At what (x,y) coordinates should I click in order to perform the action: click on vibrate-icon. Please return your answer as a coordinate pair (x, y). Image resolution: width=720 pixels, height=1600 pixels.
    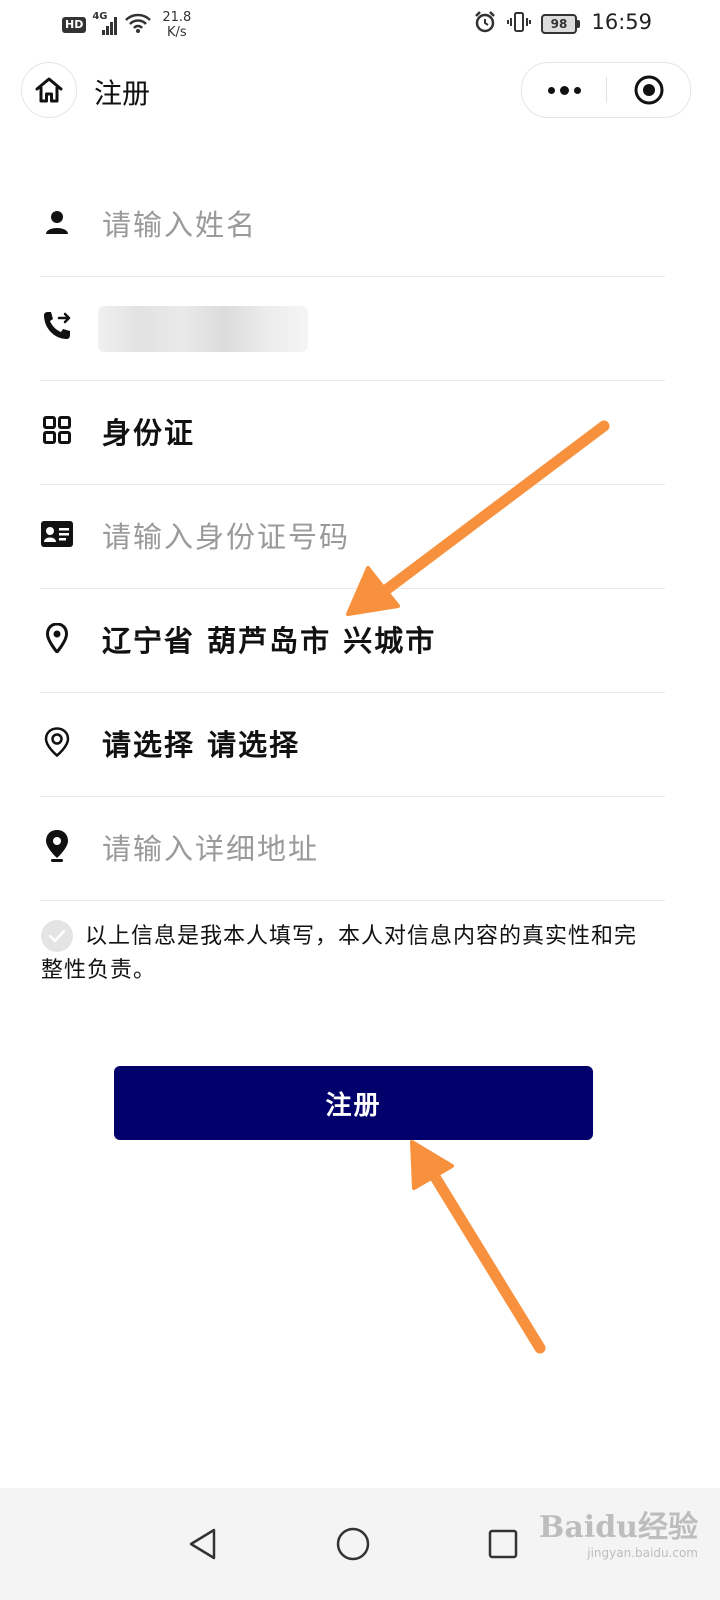
    Looking at the image, I should click on (519, 24).